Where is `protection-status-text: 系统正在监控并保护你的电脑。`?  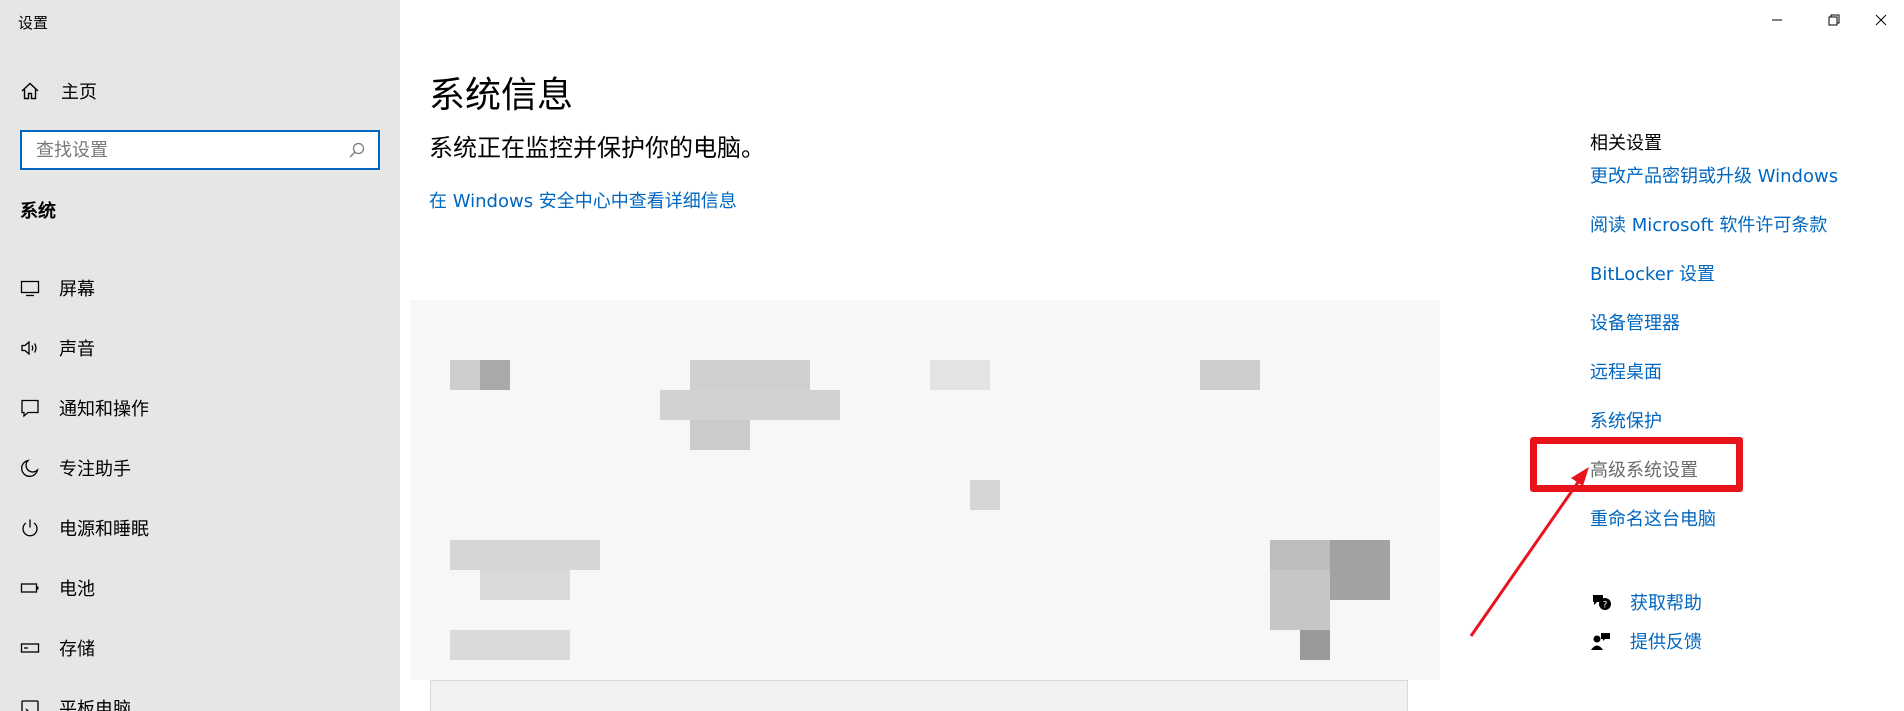
protection-status-text: 系统正在监控并保护你的电脑。 is located at coordinates (597, 148).